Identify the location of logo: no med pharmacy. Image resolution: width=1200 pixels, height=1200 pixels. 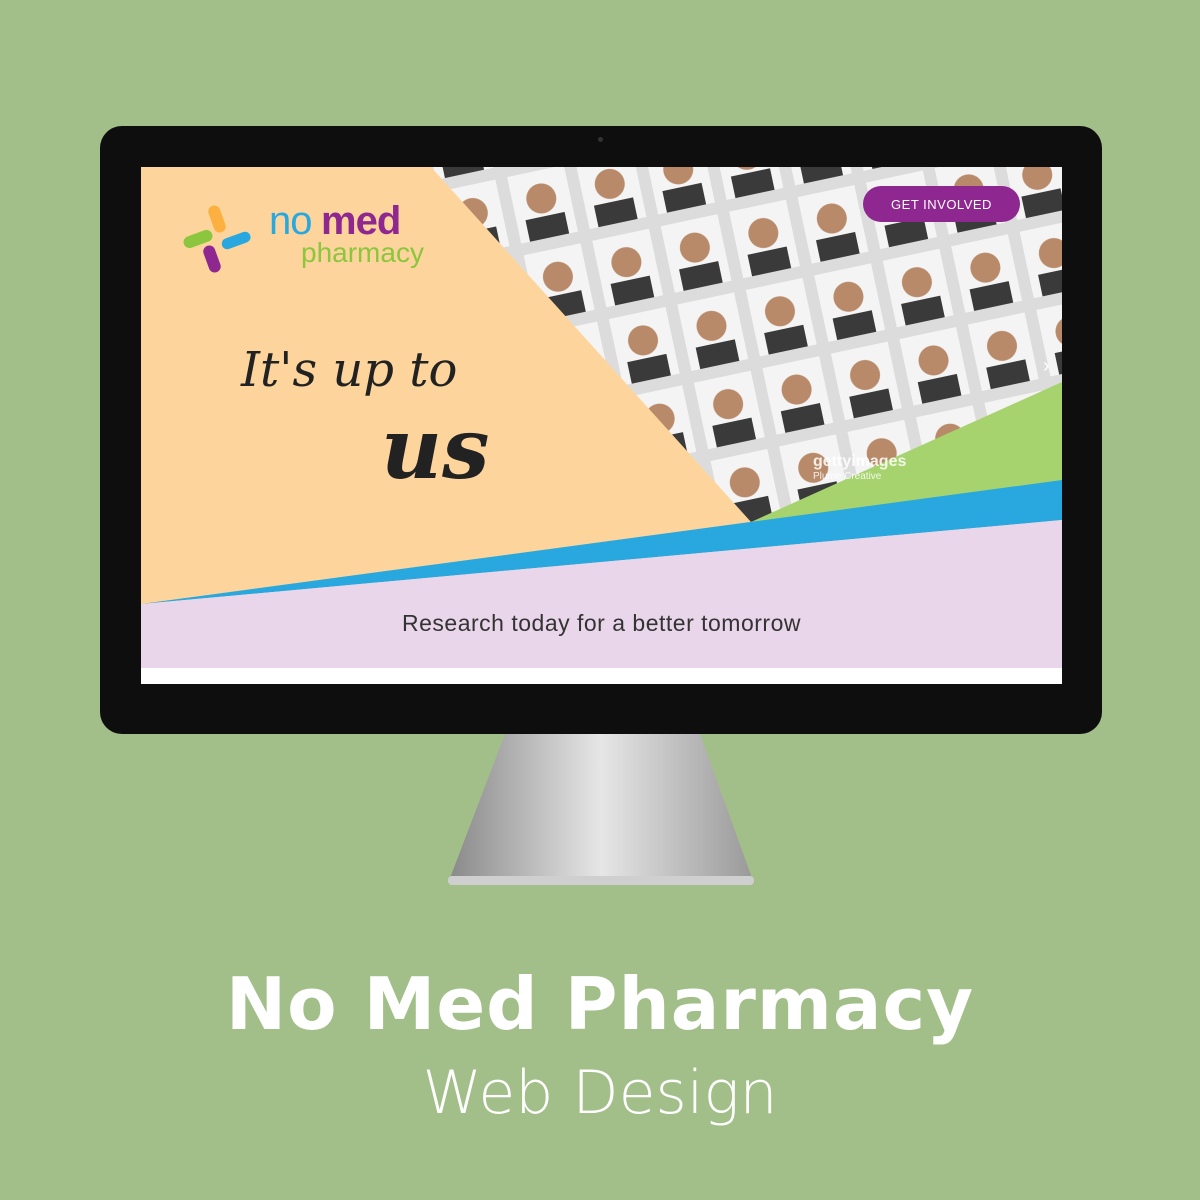
(302, 230).